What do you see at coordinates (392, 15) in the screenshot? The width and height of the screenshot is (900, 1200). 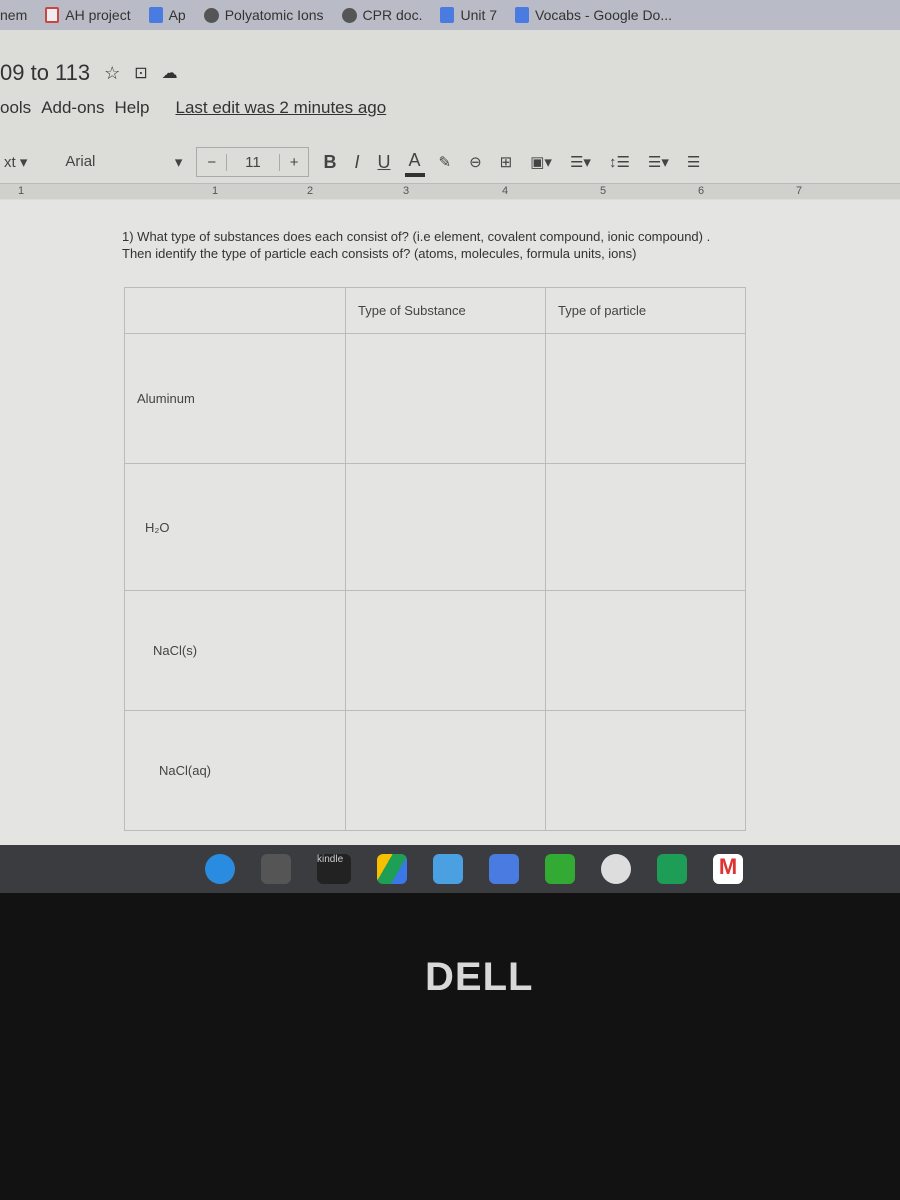 I see `bookmark-label: CPR doc.` at bounding box center [392, 15].